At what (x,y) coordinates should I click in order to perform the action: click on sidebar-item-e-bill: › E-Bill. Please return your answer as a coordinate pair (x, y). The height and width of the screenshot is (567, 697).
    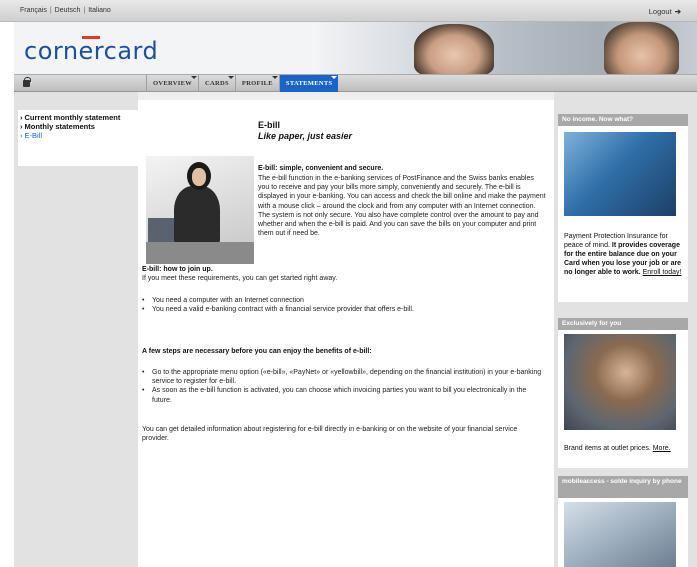
    Looking at the image, I should click on (78, 135).